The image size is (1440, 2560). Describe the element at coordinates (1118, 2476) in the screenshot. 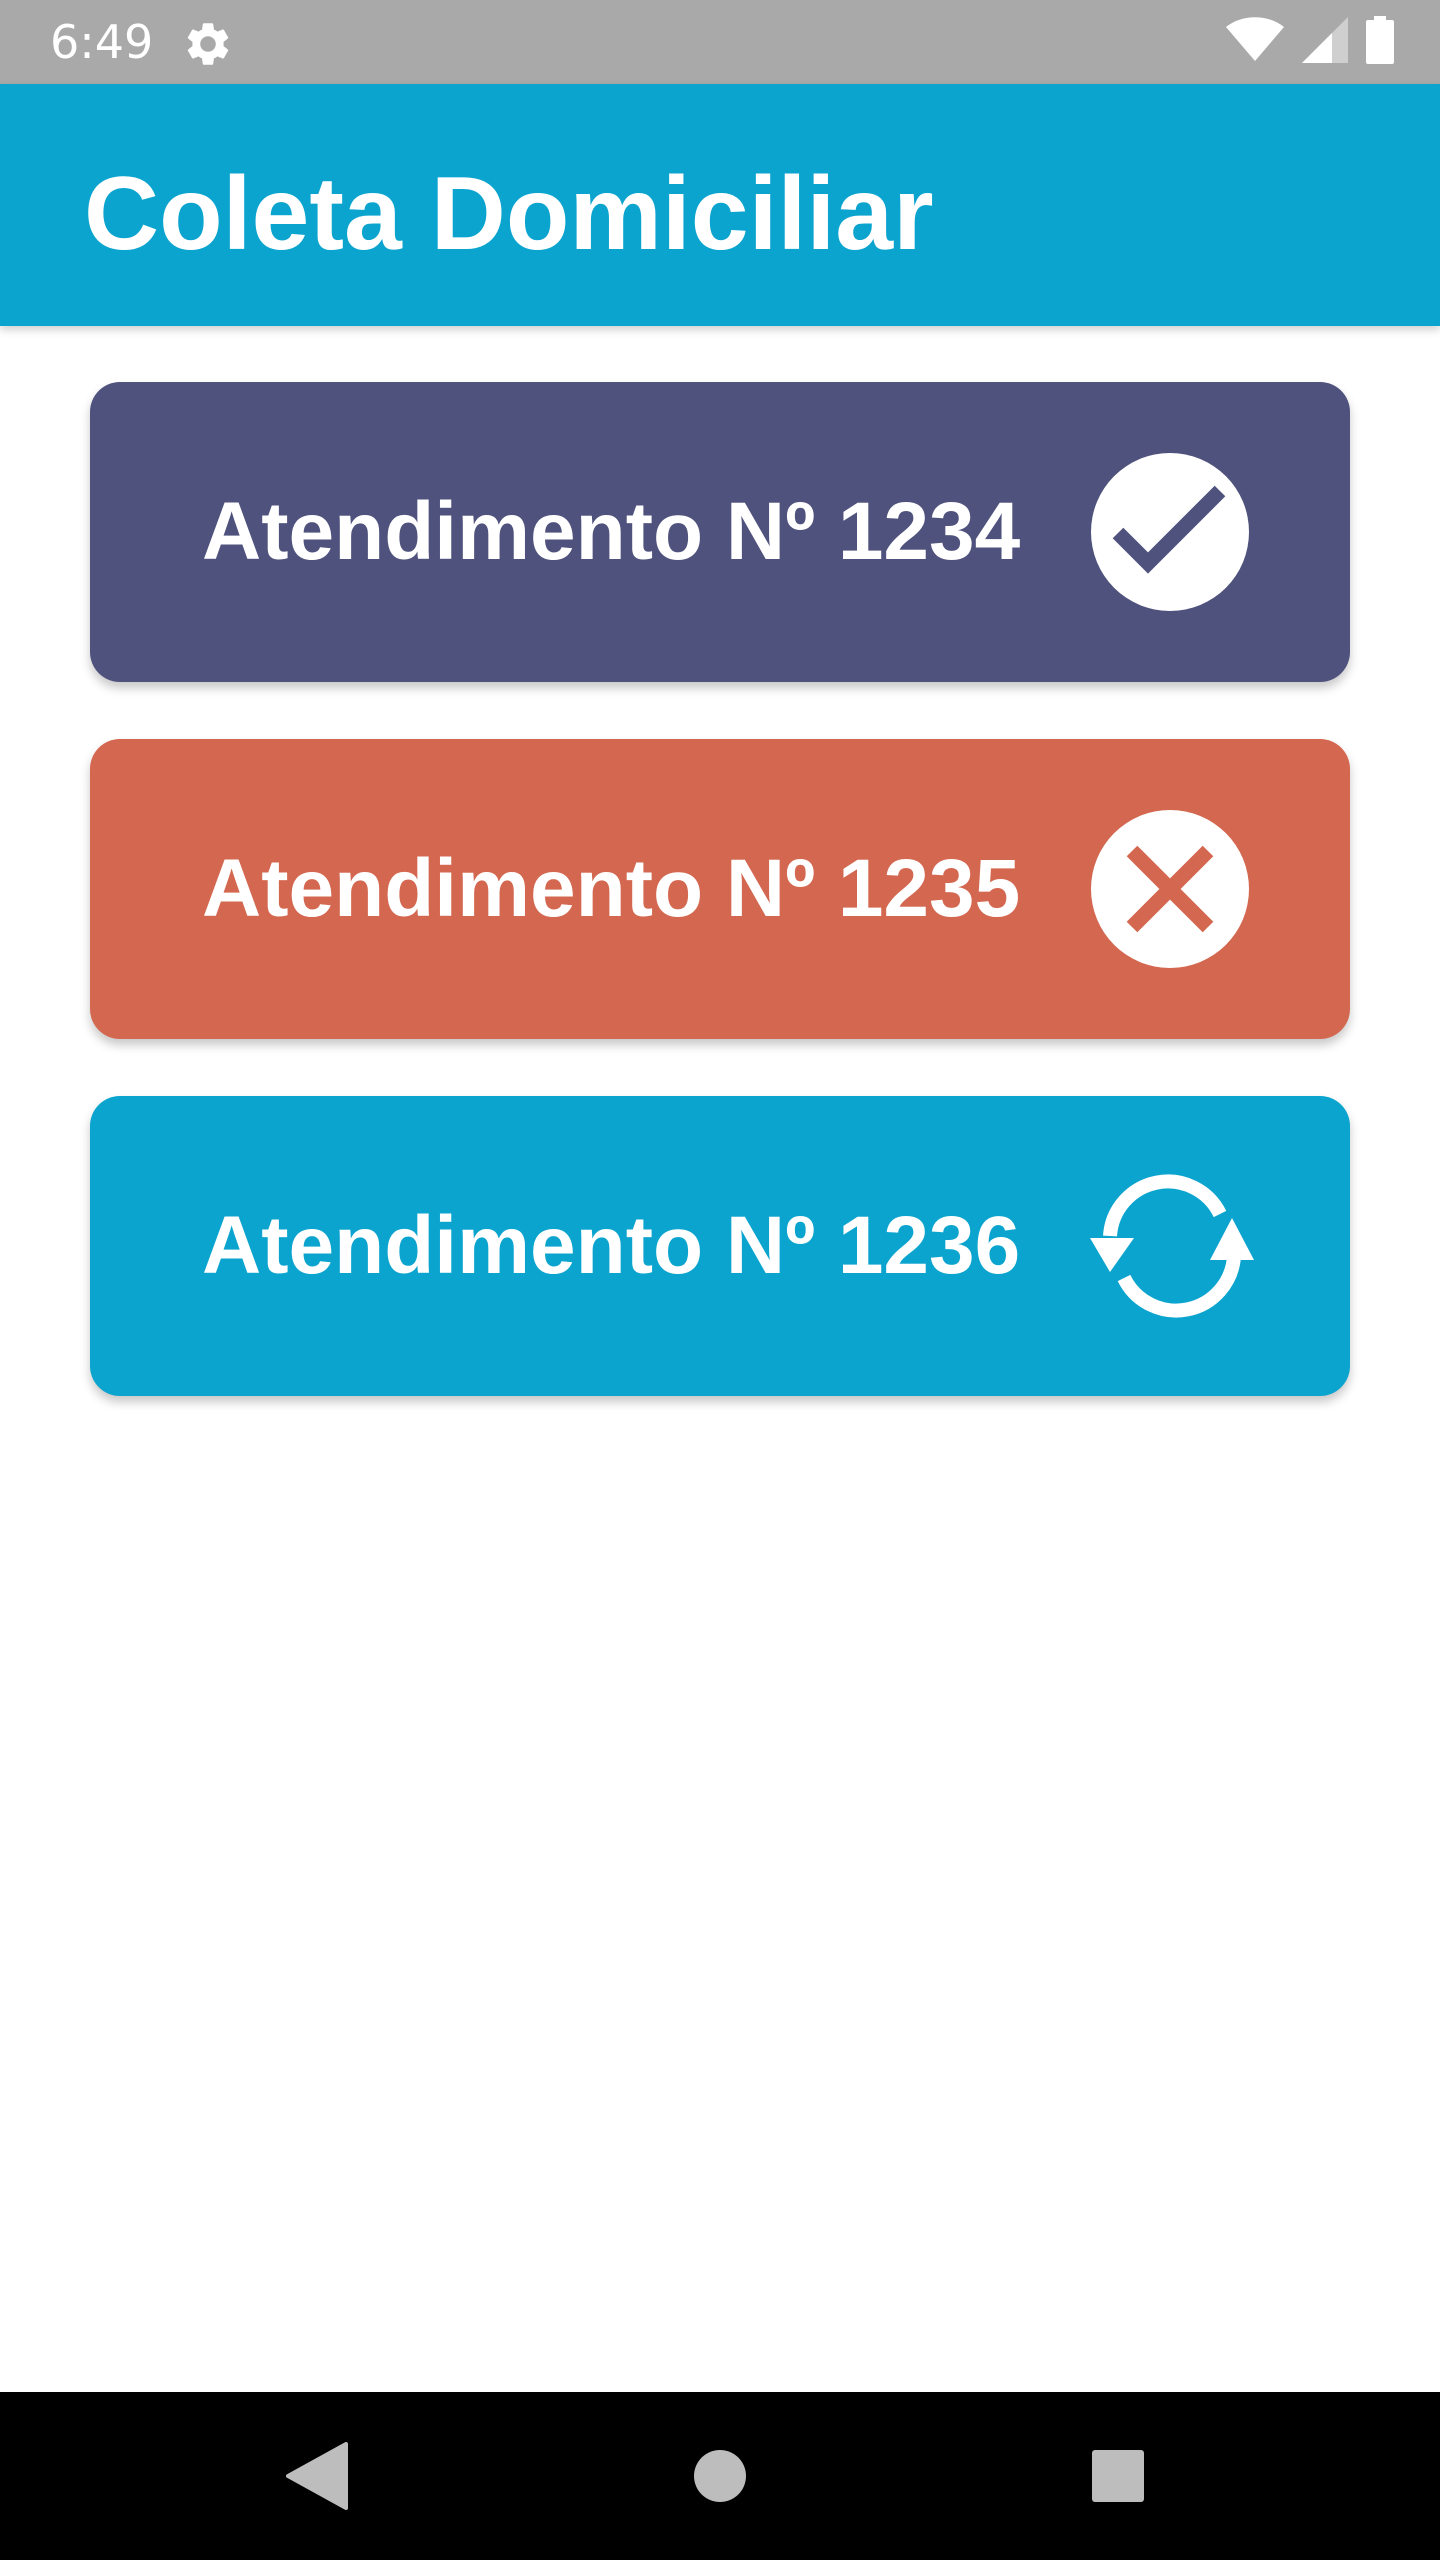

I see `recents-square-icon` at that location.